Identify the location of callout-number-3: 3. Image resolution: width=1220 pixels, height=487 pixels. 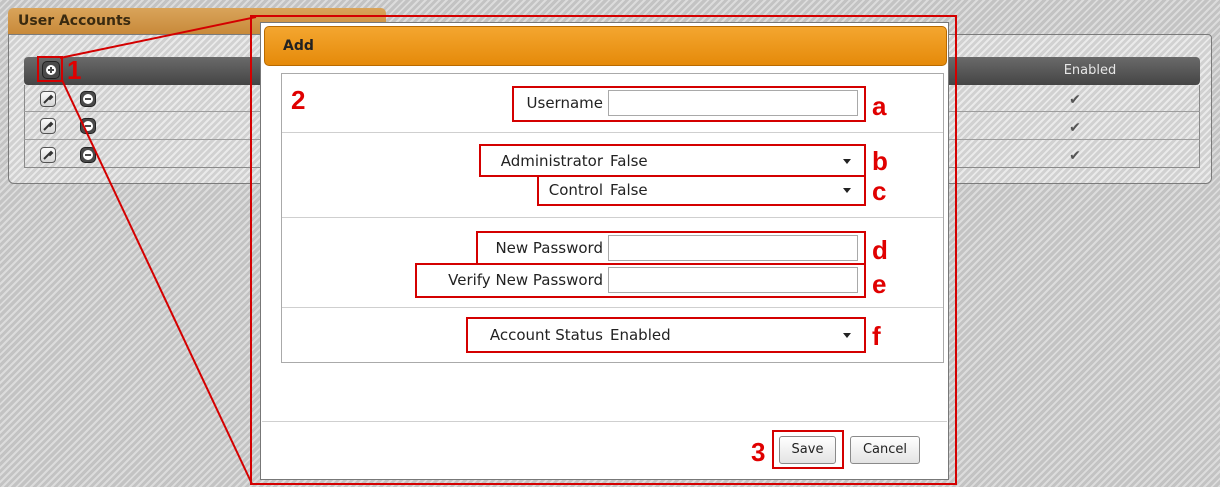
(758, 452).